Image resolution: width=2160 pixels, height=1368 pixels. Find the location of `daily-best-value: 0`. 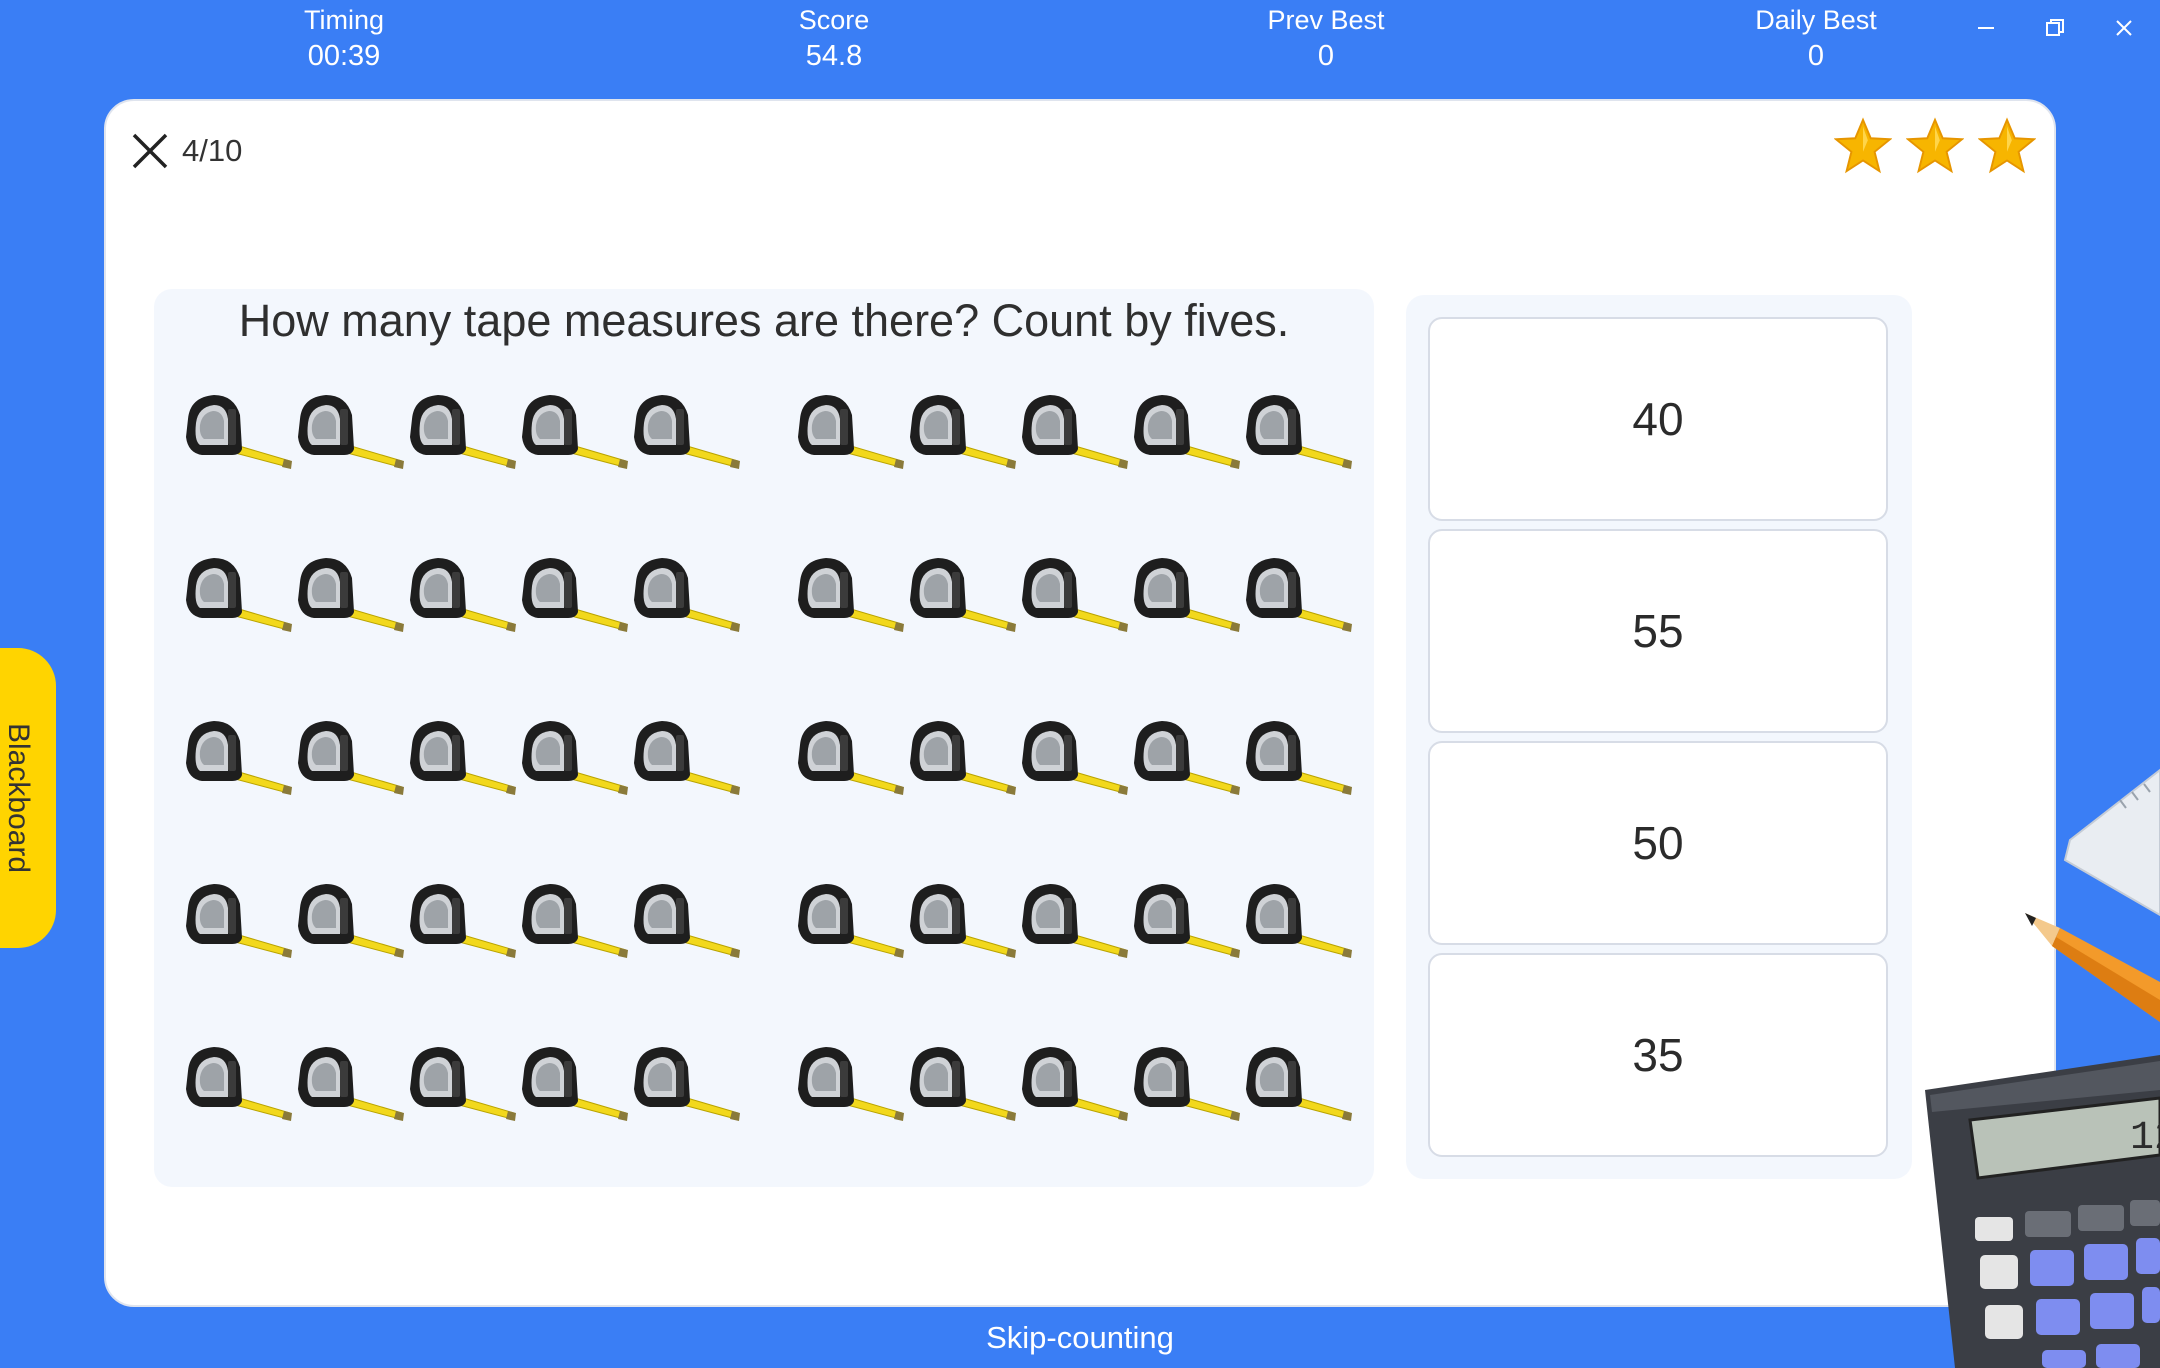

daily-best-value: 0 is located at coordinates (1816, 55).